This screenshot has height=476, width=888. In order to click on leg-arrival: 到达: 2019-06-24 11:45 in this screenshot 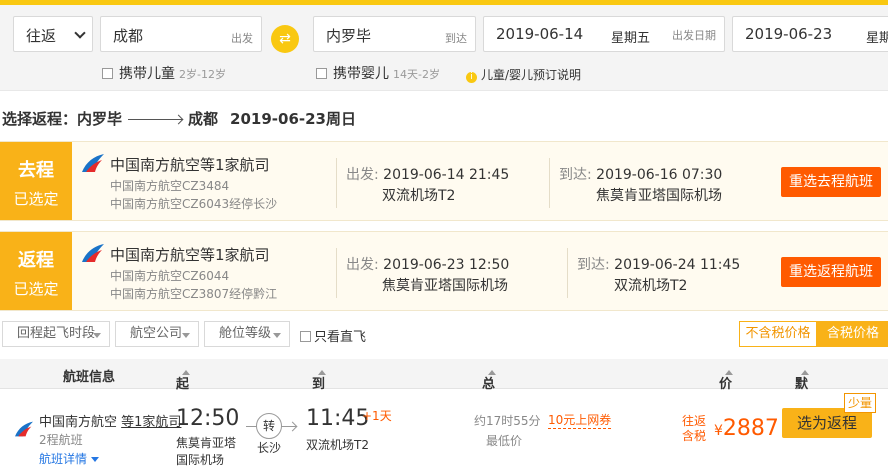, I will do `click(658, 264)`.